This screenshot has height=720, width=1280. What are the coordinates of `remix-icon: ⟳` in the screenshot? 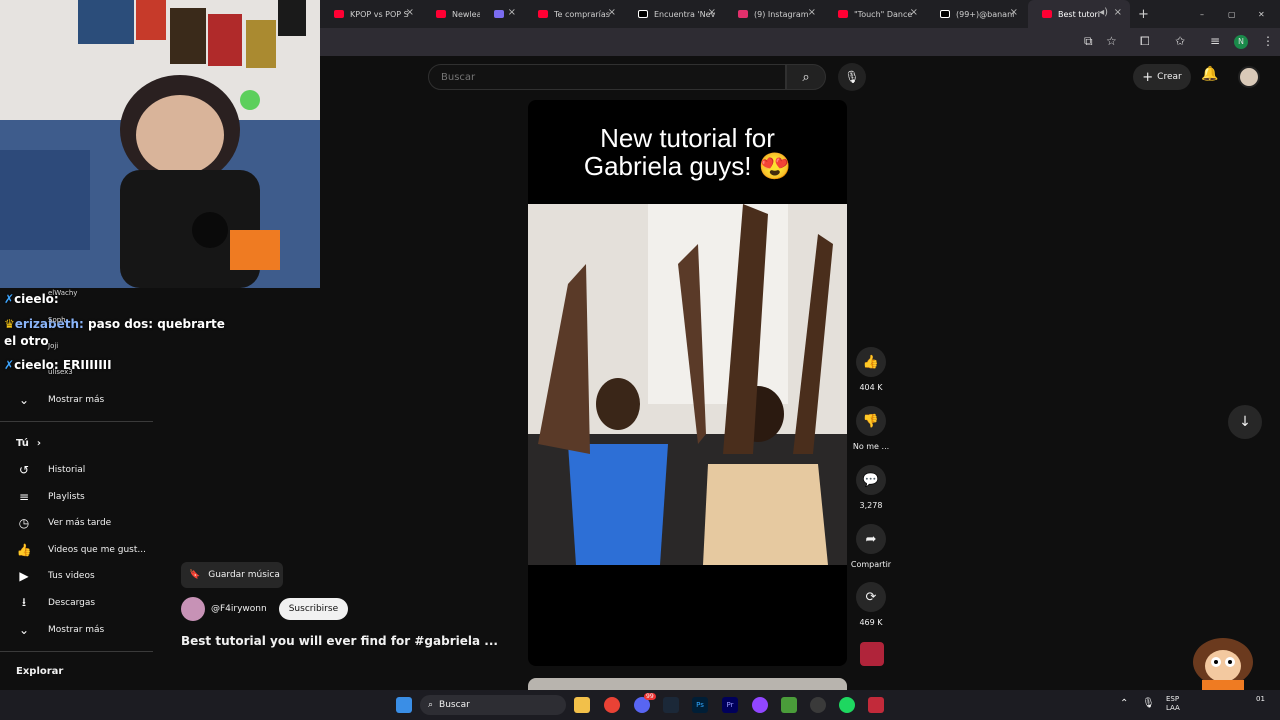 It's located at (871, 597).